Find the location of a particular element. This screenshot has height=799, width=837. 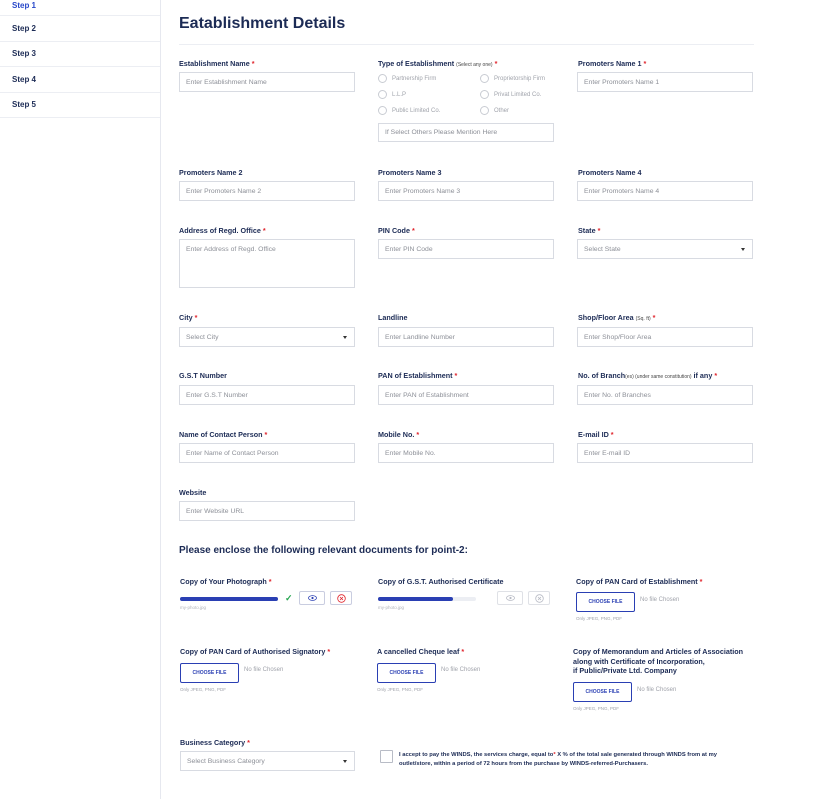

gst-label: G.S.T Number is located at coordinates (203, 375).